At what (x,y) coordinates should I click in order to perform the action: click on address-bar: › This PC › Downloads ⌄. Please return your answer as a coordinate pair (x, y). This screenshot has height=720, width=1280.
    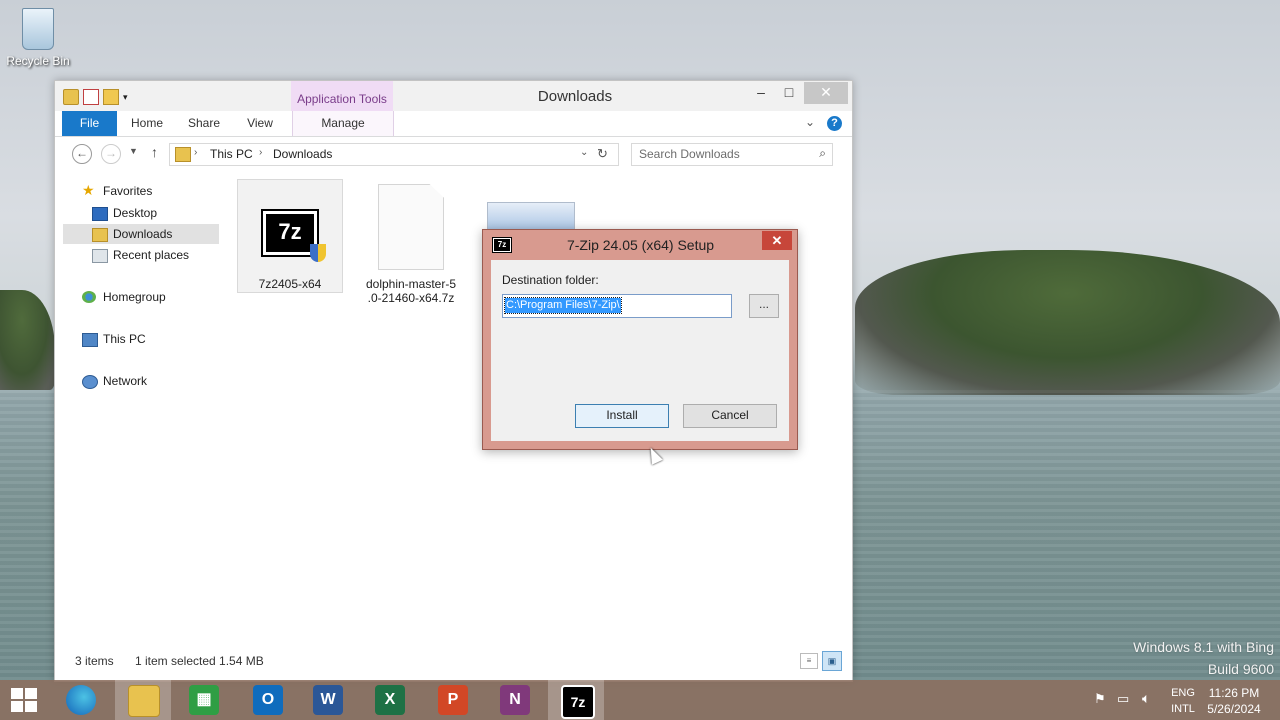
    Looking at the image, I should click on (394, 154).